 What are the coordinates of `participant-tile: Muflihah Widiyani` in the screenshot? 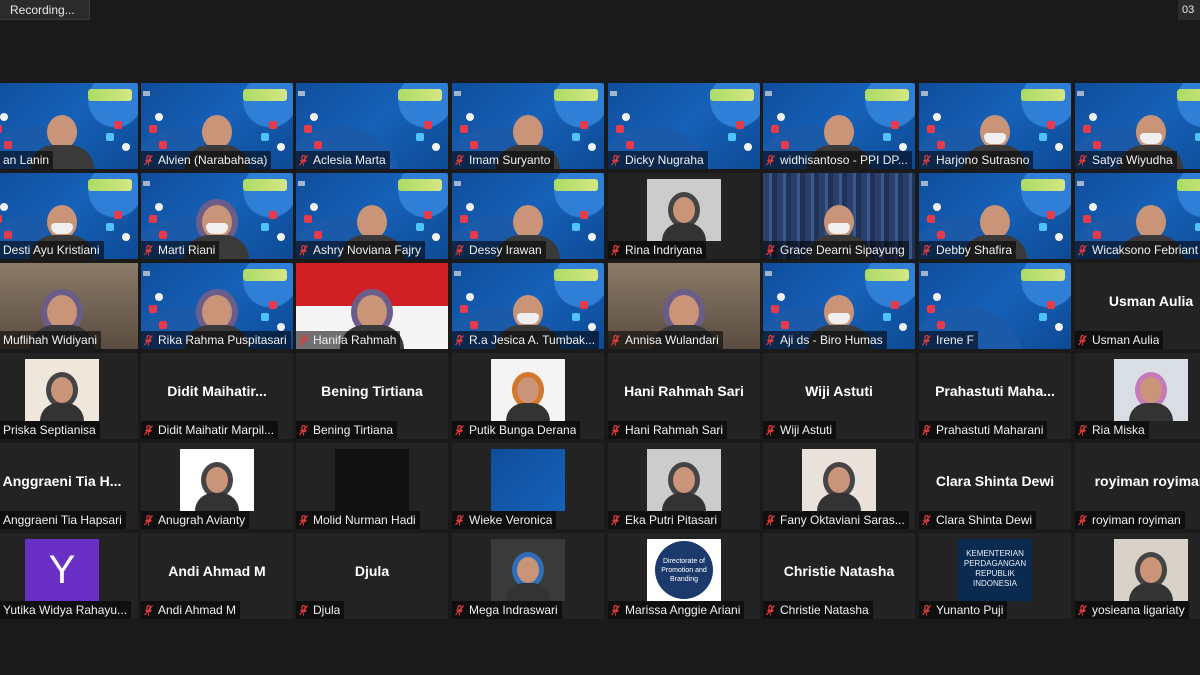 It's located at (69, 306).